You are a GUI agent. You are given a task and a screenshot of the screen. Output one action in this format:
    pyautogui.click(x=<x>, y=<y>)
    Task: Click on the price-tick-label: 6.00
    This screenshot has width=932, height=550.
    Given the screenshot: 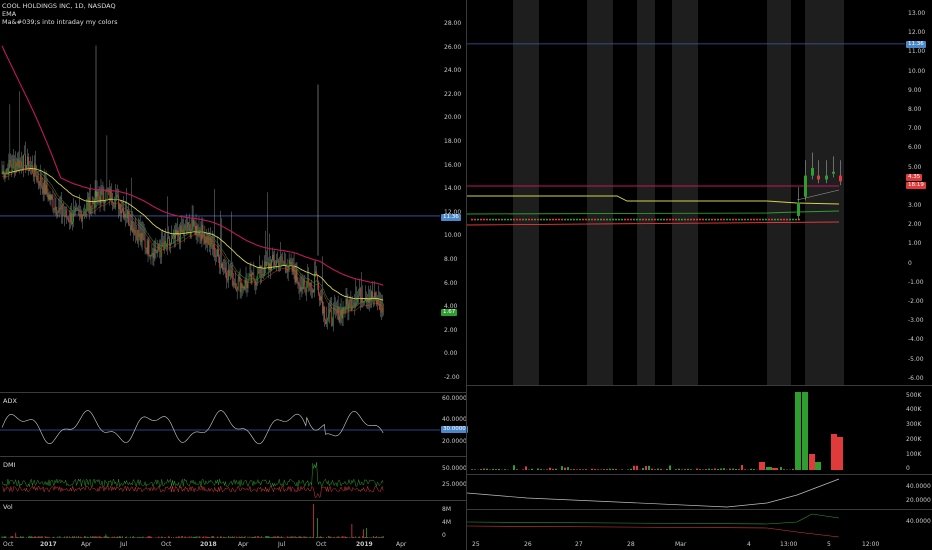 What is the action you would take?
    pyautogui.click(x=451, y=283)
    